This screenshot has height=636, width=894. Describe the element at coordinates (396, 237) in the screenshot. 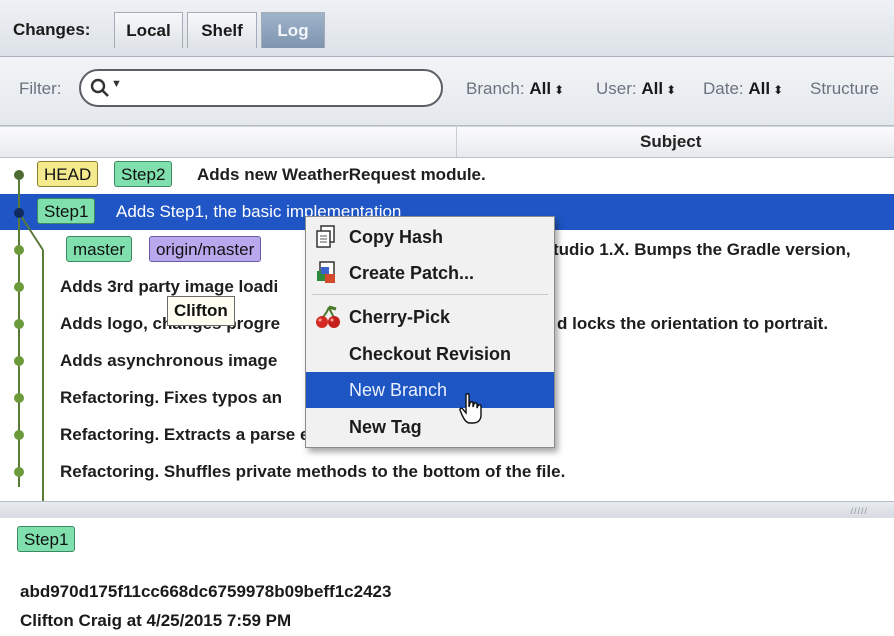

I see `menu-item-label: Copy Hash` at that location.